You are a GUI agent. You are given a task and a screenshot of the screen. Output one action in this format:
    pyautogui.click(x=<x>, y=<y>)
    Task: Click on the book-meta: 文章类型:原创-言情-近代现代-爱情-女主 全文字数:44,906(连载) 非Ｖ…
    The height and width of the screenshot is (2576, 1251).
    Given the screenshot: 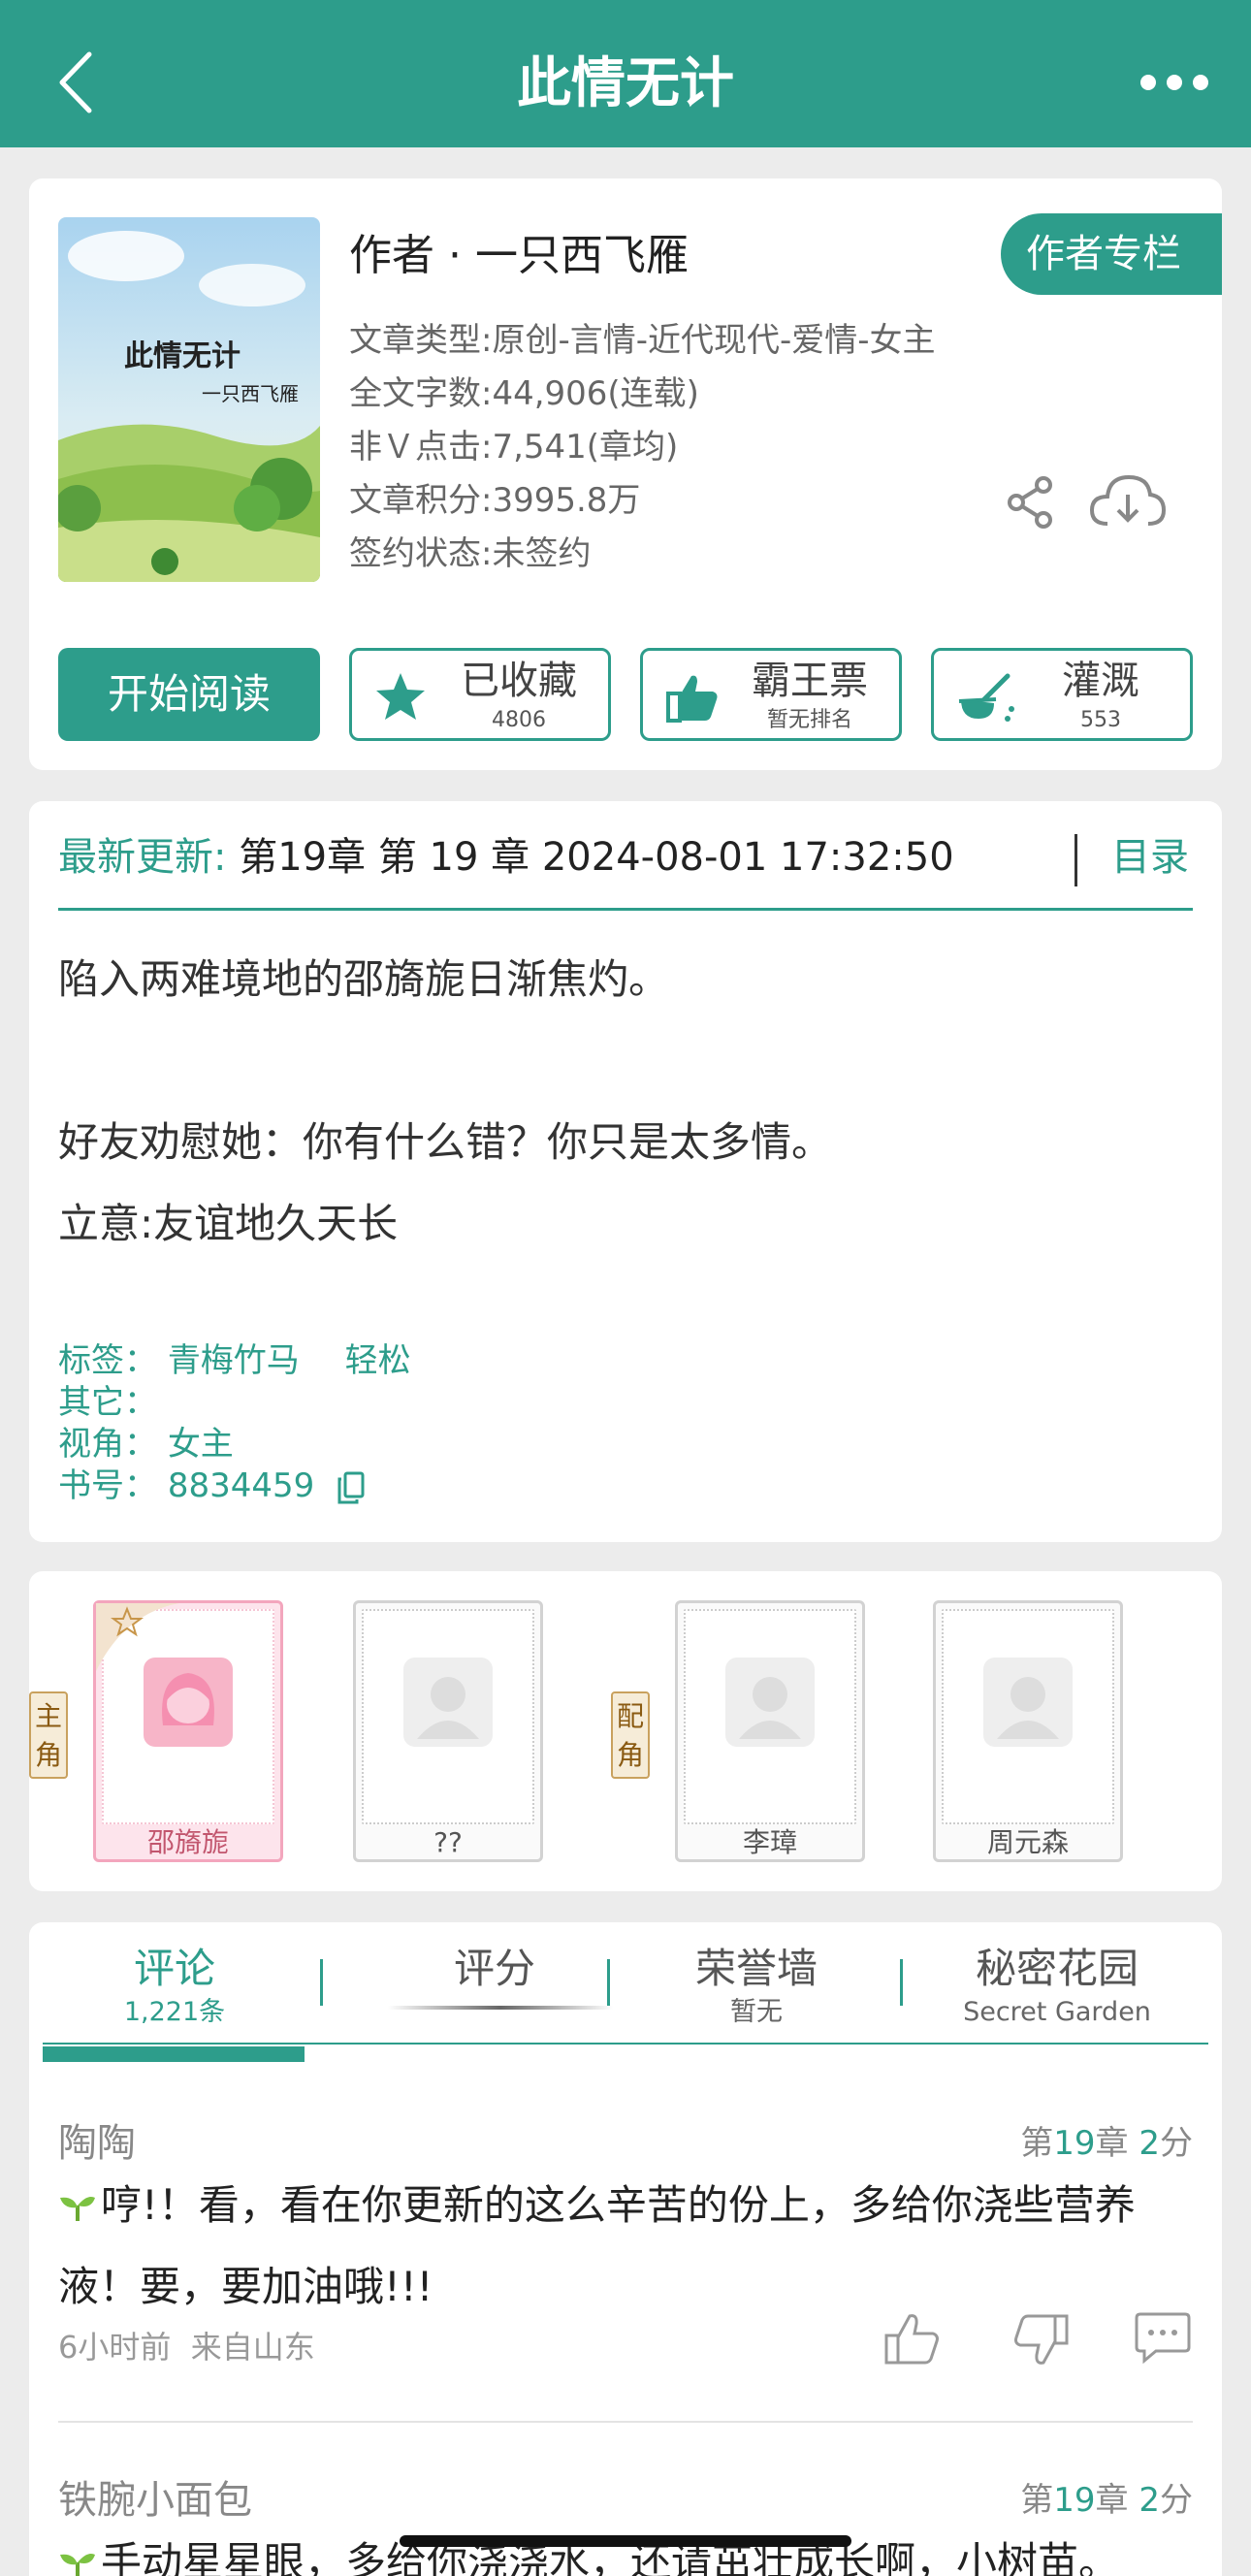 What is the action you would take?
    pyautogui.click(x=643, y=447)
    